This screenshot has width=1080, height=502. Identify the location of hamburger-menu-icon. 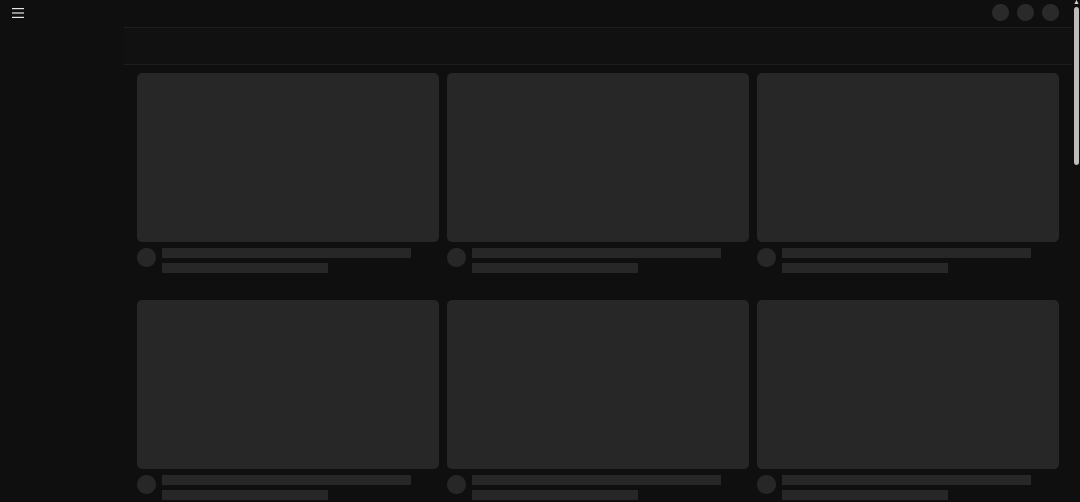
(18, 13).